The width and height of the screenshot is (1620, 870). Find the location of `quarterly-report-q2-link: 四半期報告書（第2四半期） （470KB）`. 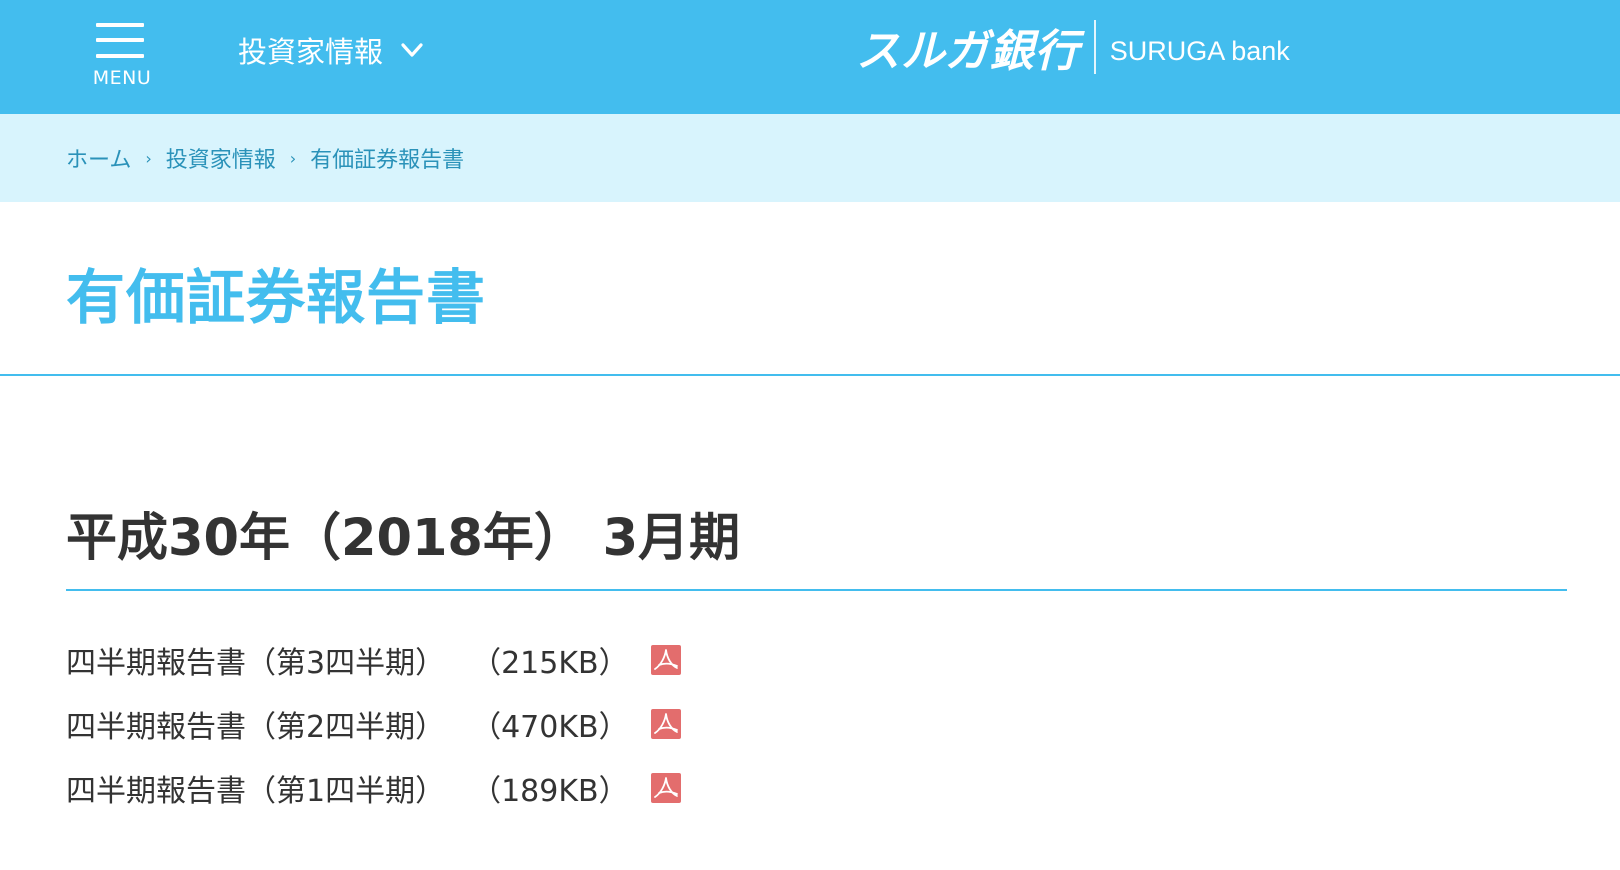

quarterly-report-q2-link: 四半期報告書（第2四半期） （470KB） is located at coordinates (373, 724).